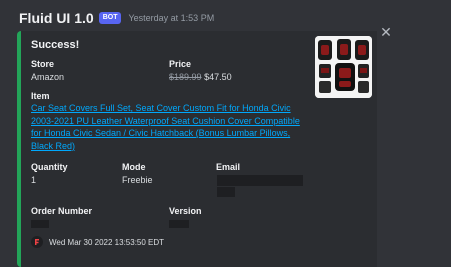 The image size is (451, 267). What do you see at coordinates (40, 224) in the screenshot?
I see `order-number-redacted-value` at bounding box center [40, 224].